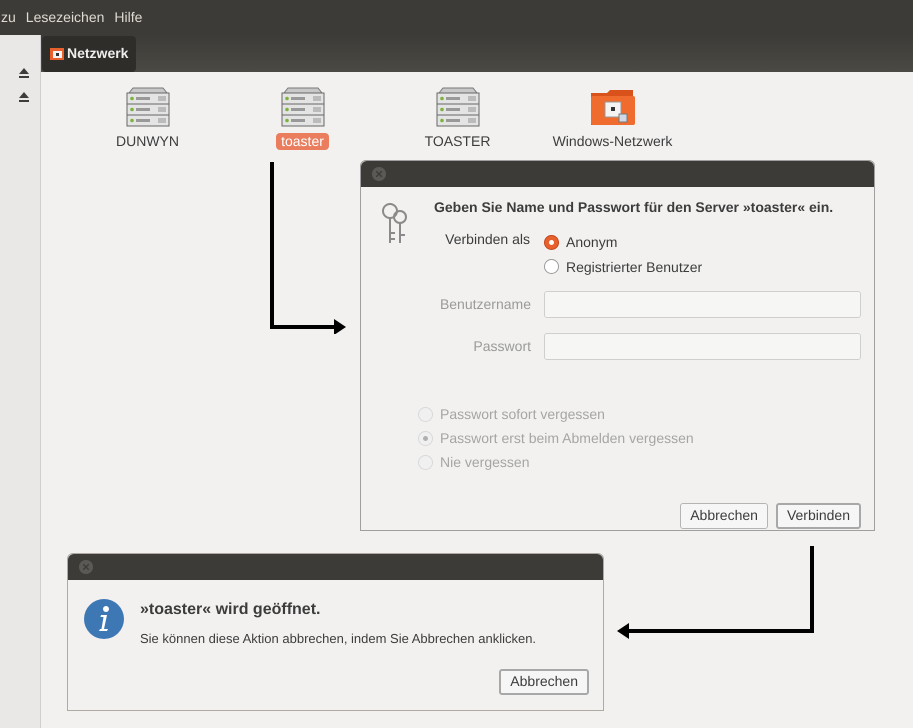 The image size is (913, 728). I want to click on dialog-heading: Geben Sie Name und Passwort für den Server »toaster« ein., so click(634, 207).